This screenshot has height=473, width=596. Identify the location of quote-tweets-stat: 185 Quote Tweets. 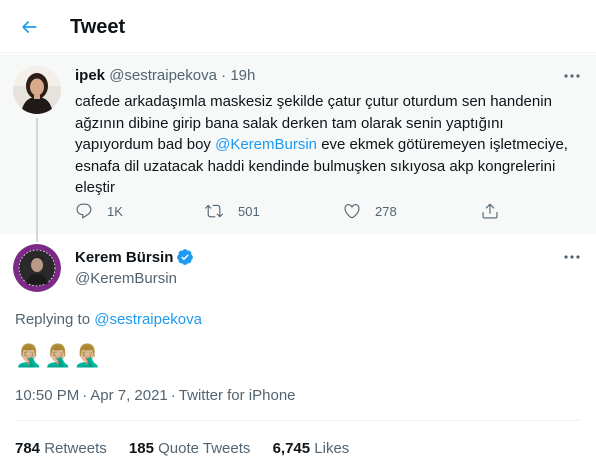
(189, 448).